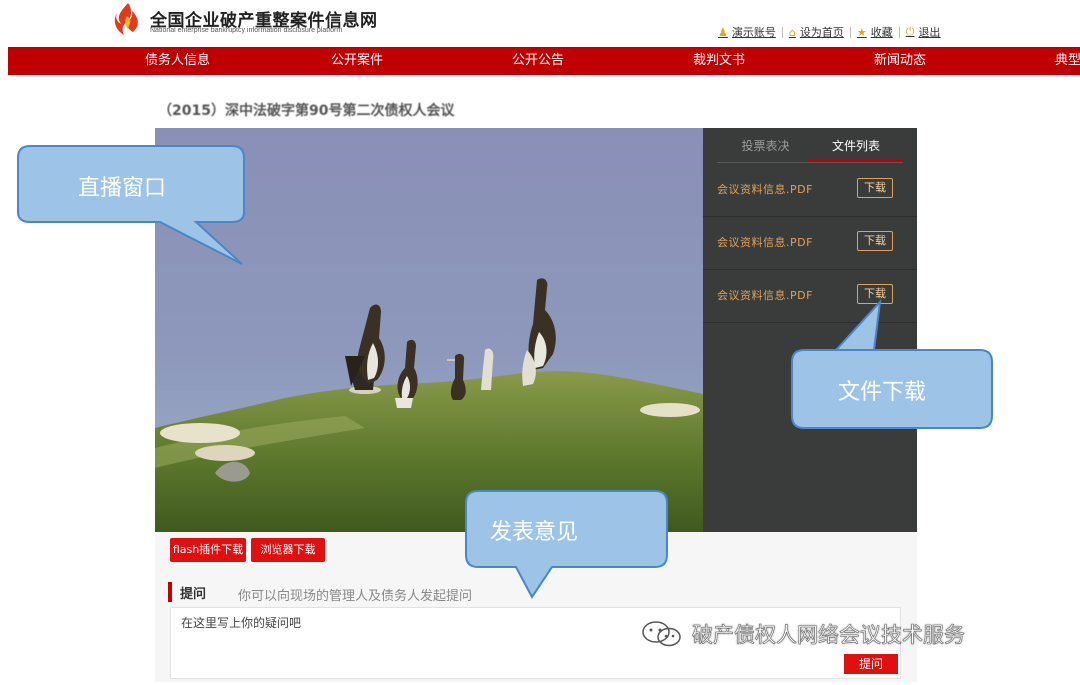 The image size is (1080, 685). Describe the element at coordinates (875, 32) in the screenshot. I see `favorite-link: ★ 收藏` at that location.